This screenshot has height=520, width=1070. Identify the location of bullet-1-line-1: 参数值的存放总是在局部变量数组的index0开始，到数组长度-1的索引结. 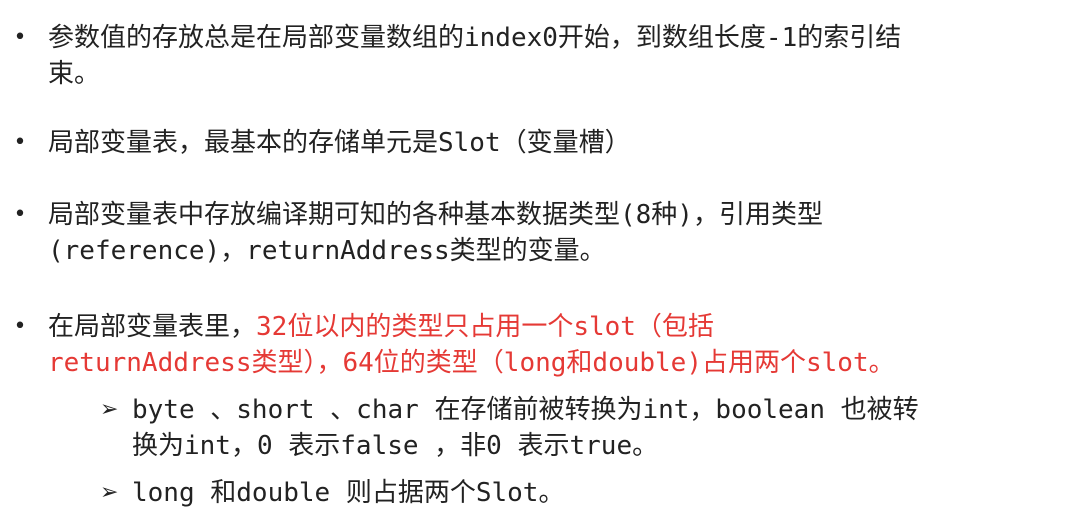
(475, 38).